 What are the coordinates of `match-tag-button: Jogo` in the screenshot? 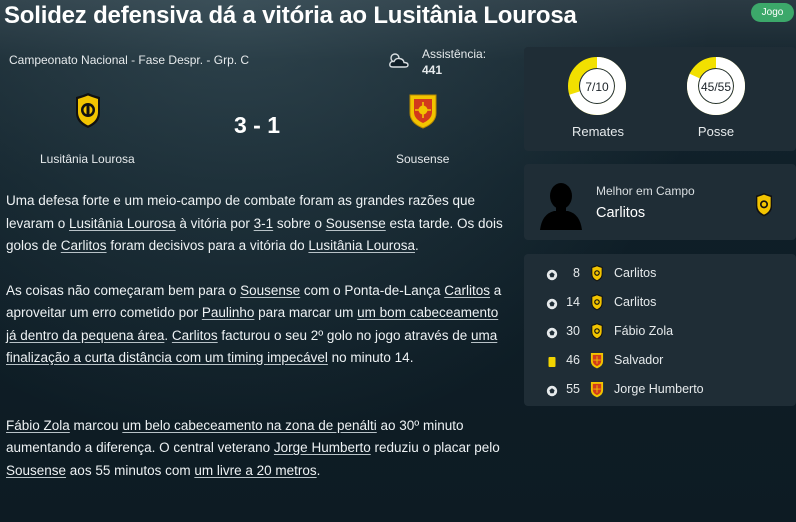 It's located at (772, 12).